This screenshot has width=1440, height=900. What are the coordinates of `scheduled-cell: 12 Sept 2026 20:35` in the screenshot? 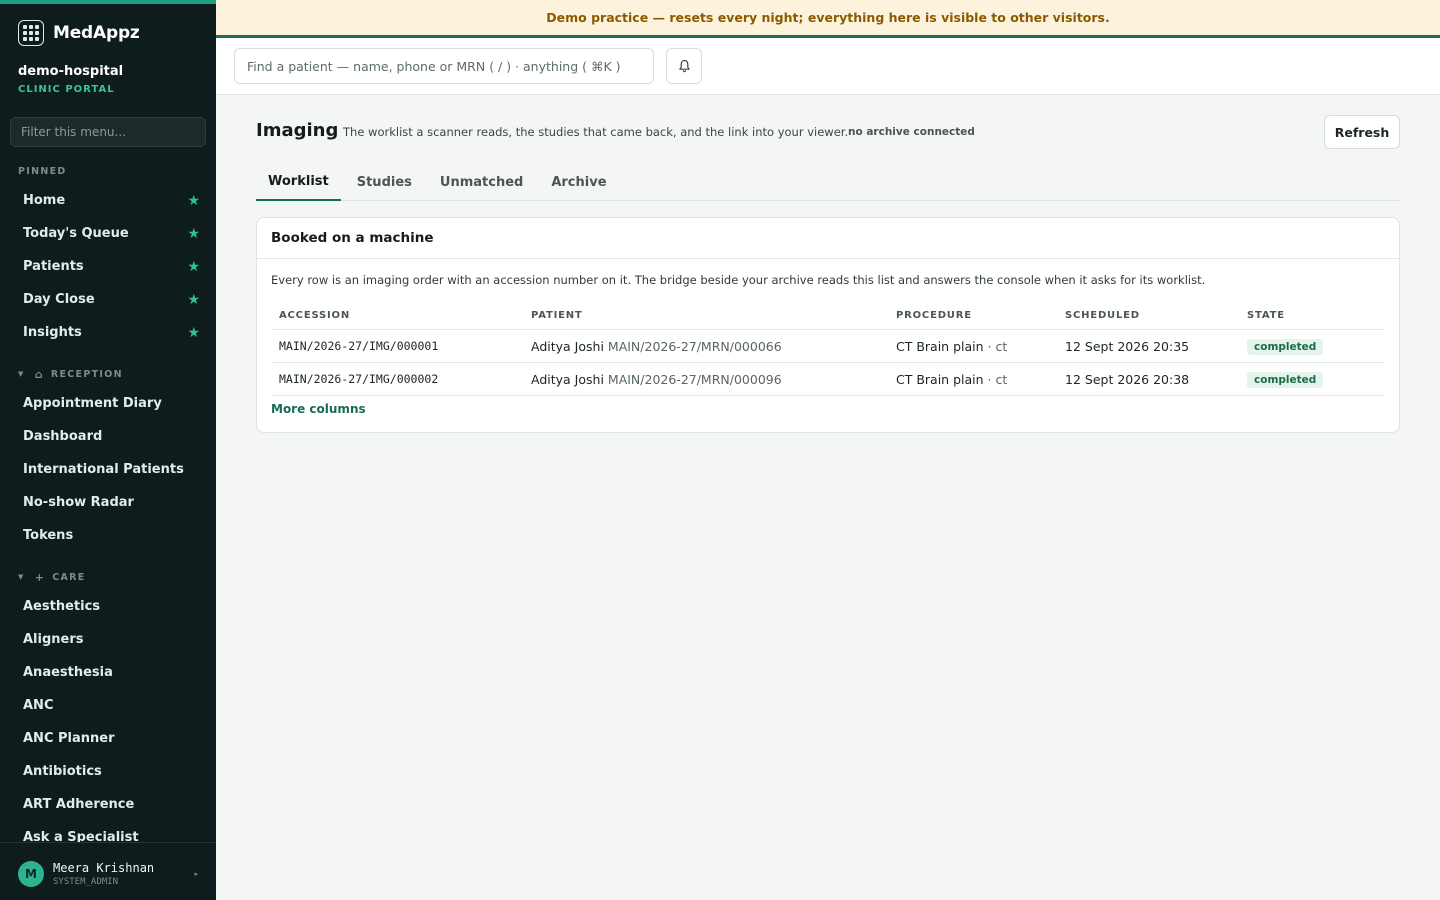 It's located at (1127, 346).